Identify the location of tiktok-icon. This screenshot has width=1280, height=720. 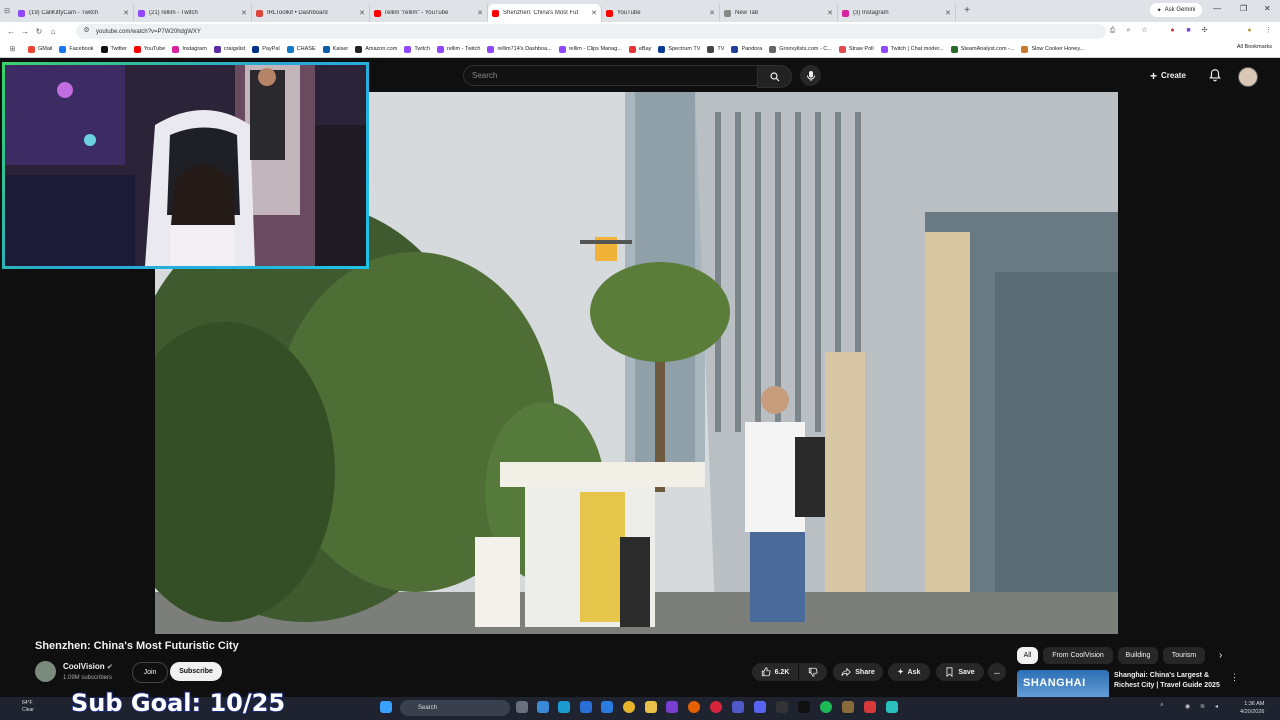
(804, 707).